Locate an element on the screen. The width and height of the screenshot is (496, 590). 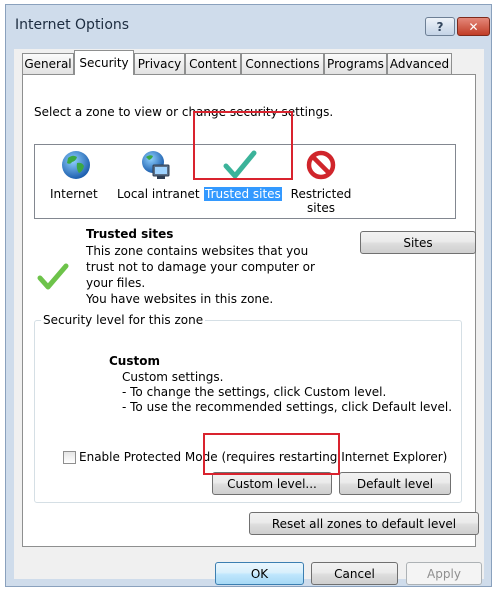
globe-icon is located at coordinates (76, 165).